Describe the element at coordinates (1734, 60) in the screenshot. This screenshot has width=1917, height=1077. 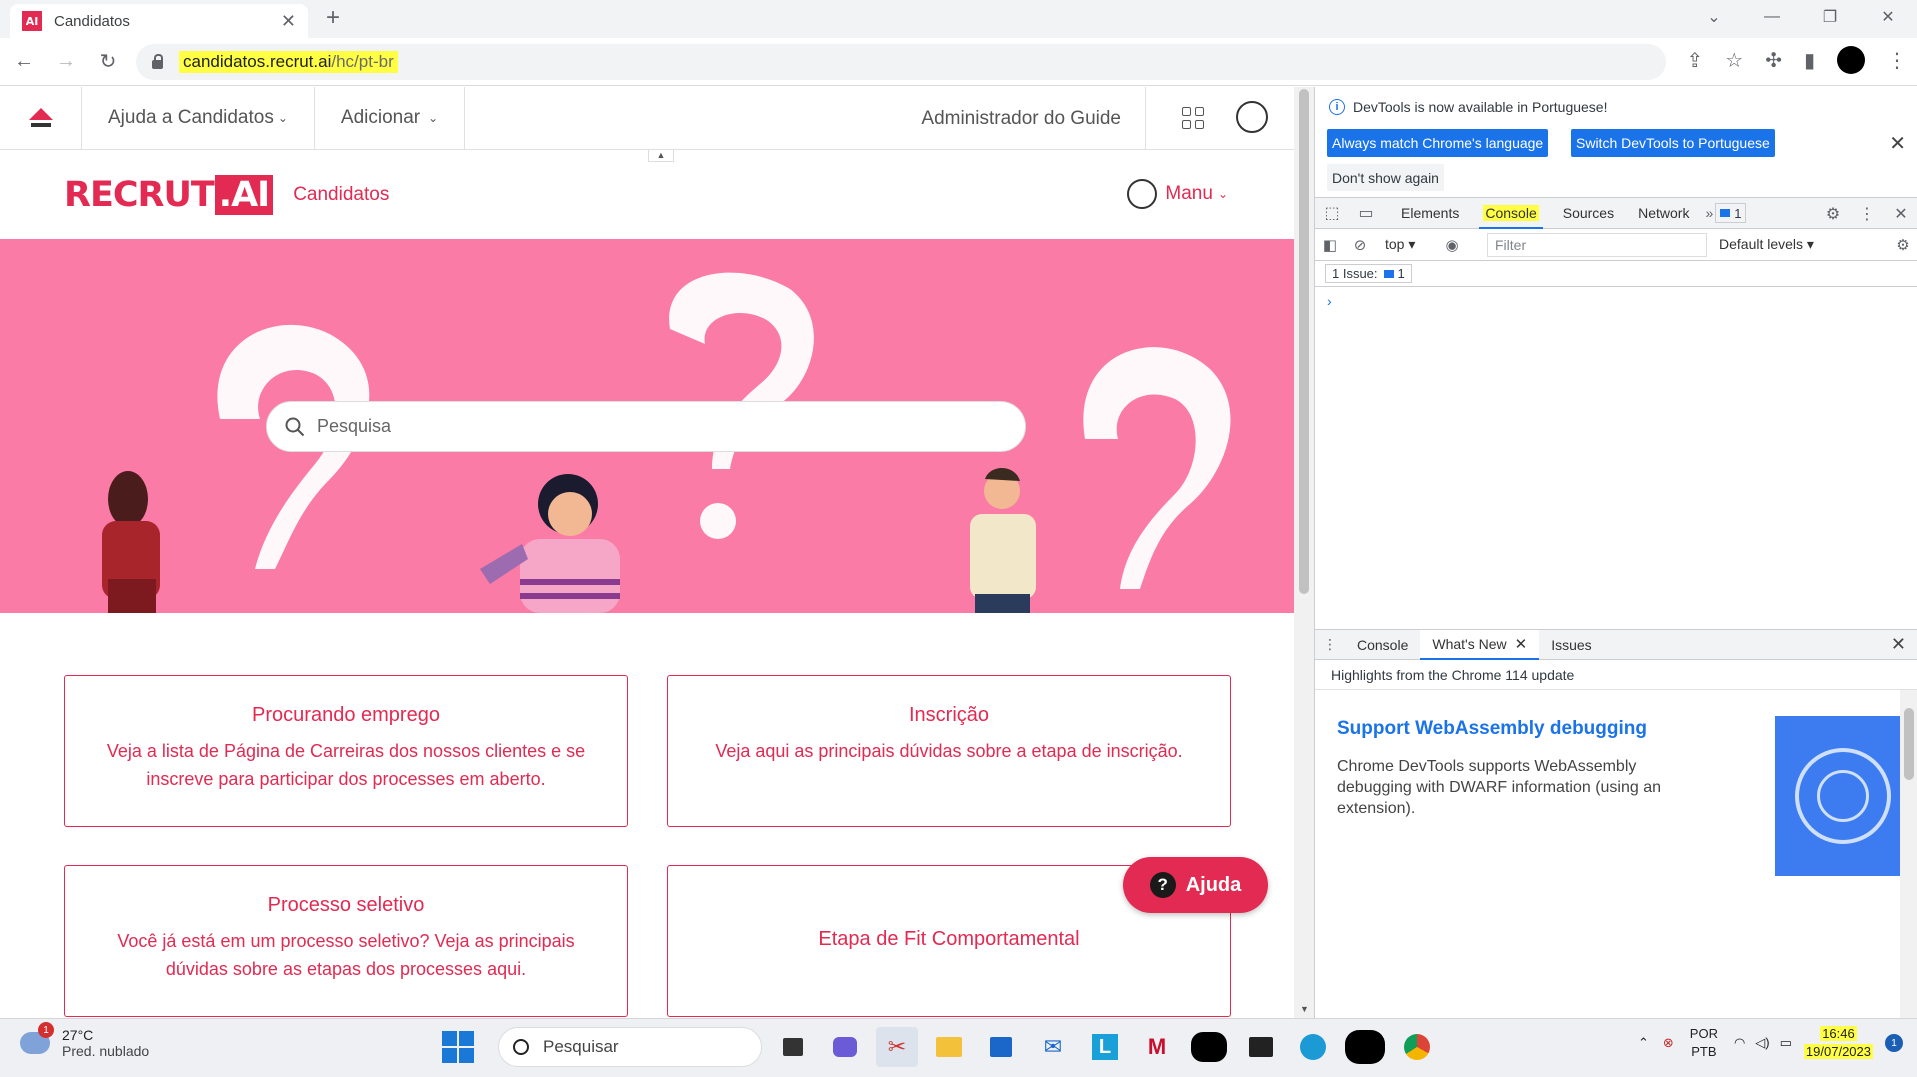
I see `bookmark-star-icon: ☆` at that location.